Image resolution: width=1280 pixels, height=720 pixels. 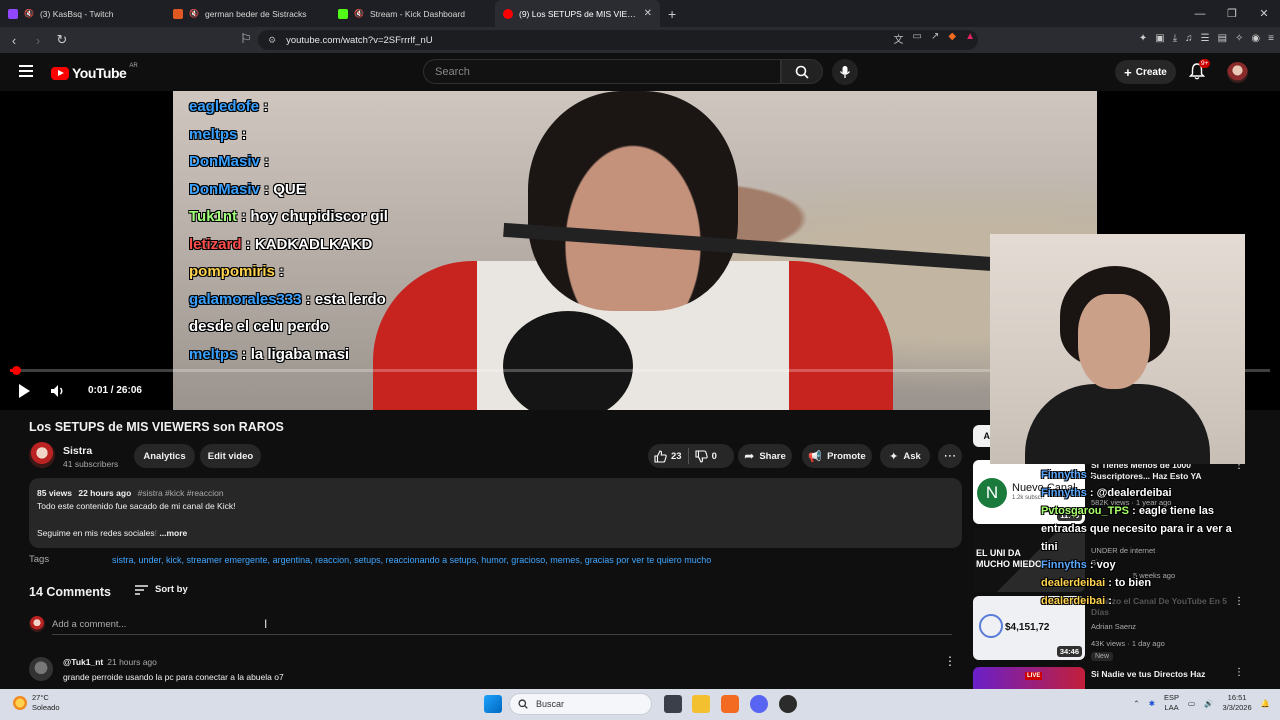 What do you see at coordinates (905, 456) in the screenshot?
I see `ask-button: ✦ Ask` at bounding box center [905, 456].